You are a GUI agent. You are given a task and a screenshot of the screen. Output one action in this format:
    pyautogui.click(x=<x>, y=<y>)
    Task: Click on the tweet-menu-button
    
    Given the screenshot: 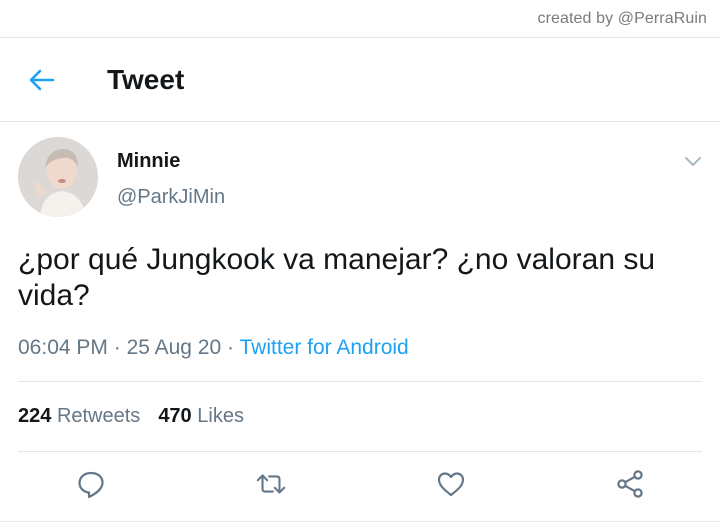 What is the action you would take?
    pyautogui.click(x=693, y=161)
    